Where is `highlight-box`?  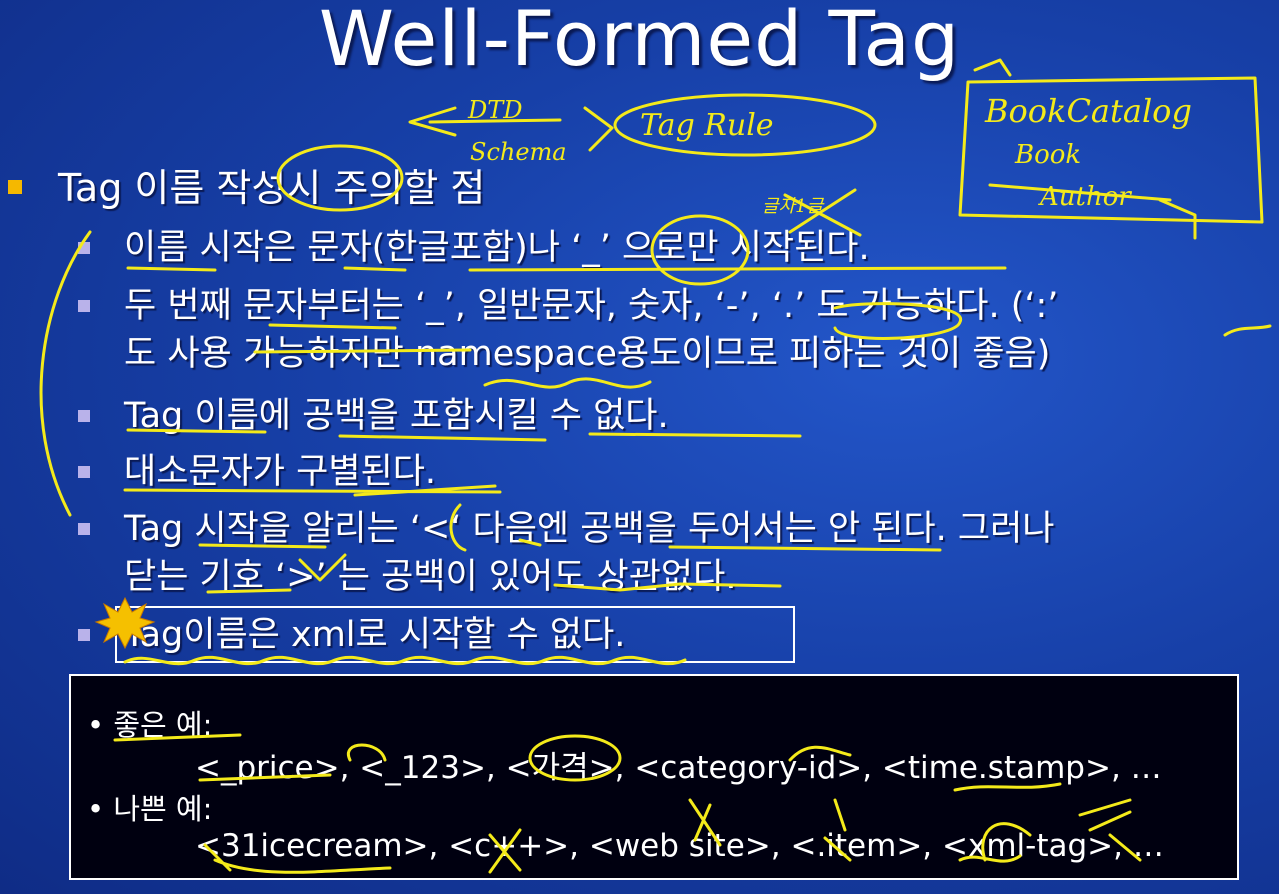 highlight-box is located at coordinates (455, 634).